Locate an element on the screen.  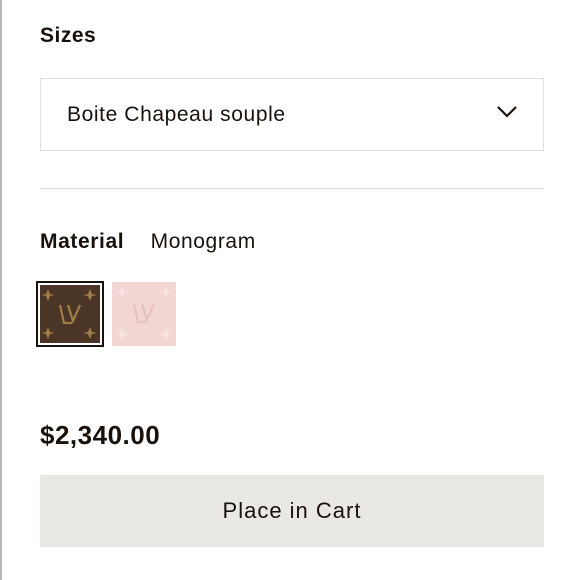
size-select-value: Boite Chapeau souple is located at coordinates (176, 114).